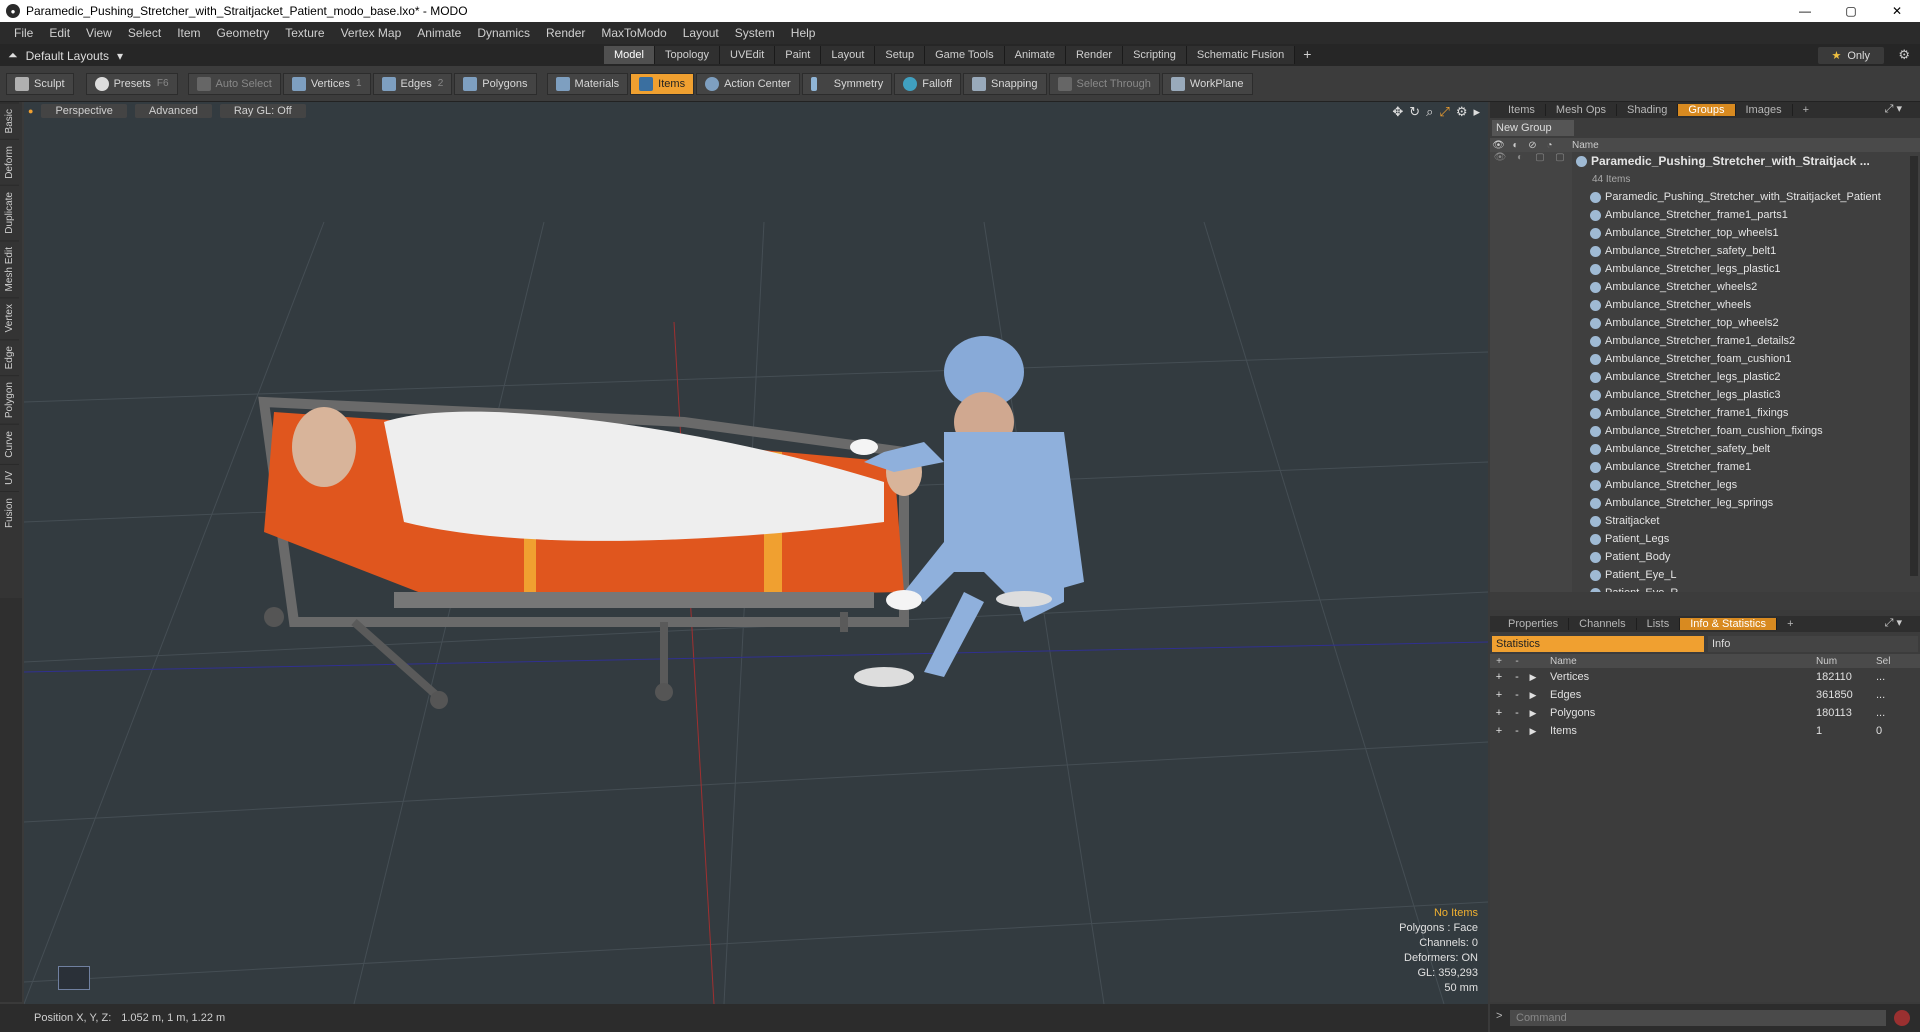 Image resolution: width=1920 pixels, height=1032 pixels. What do you see at coordinates (687, 55) in the screenshot?
I see `tab-topology: Topology` at bounding box center [687, 55].